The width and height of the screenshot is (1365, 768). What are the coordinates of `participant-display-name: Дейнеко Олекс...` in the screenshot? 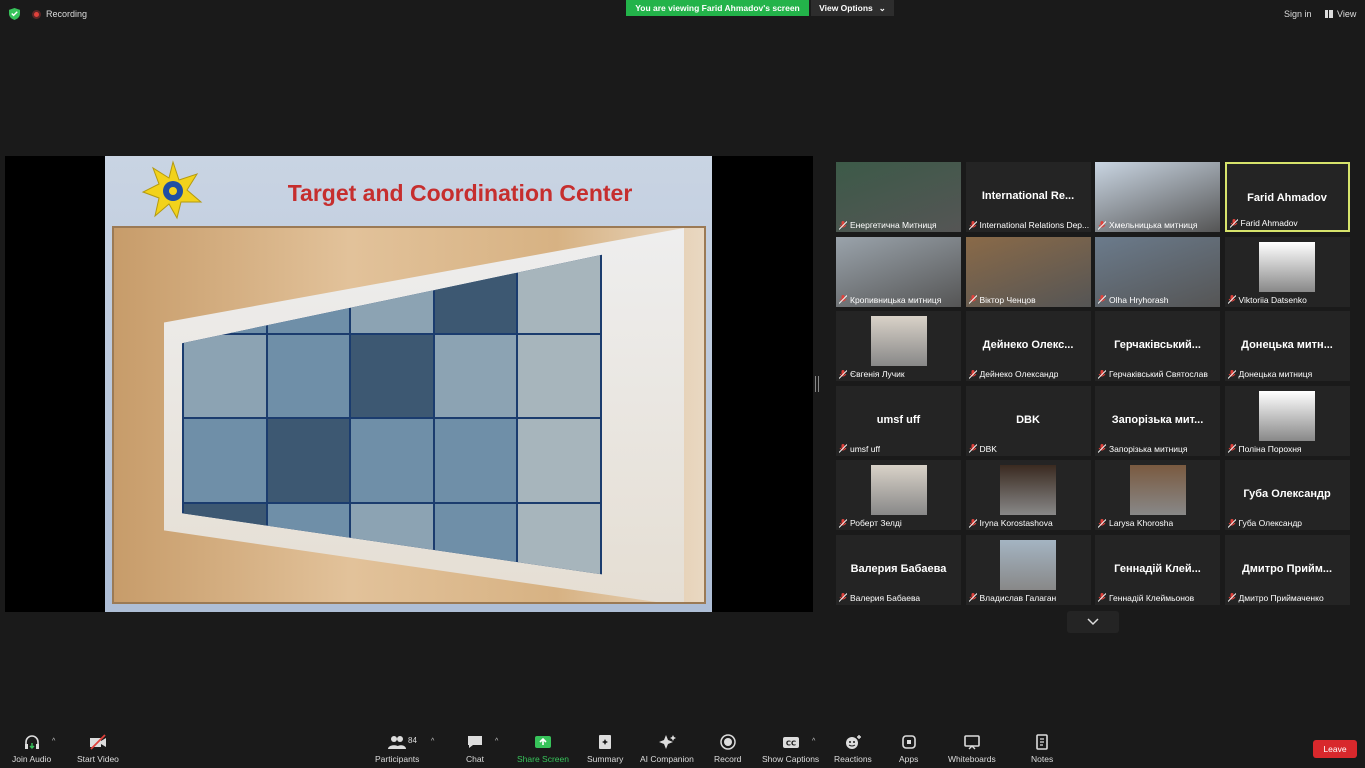 It's located at (1028, 345).